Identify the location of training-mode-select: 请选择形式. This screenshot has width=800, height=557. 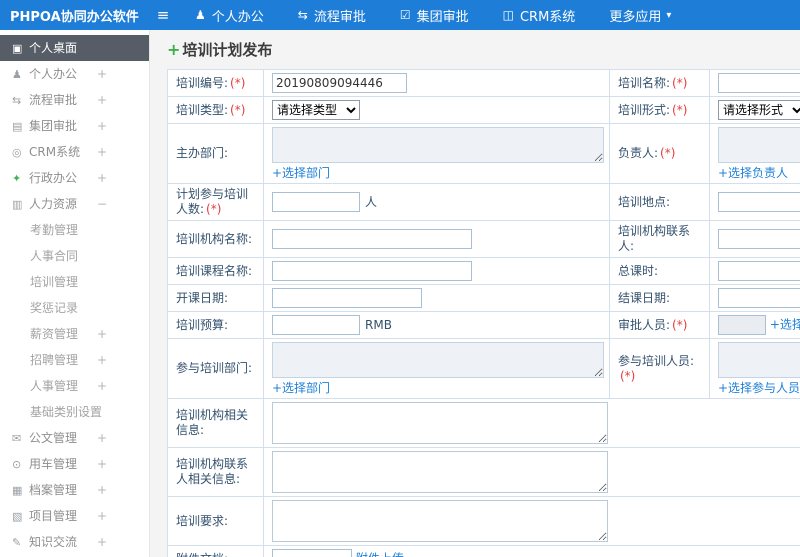
(759, 110).